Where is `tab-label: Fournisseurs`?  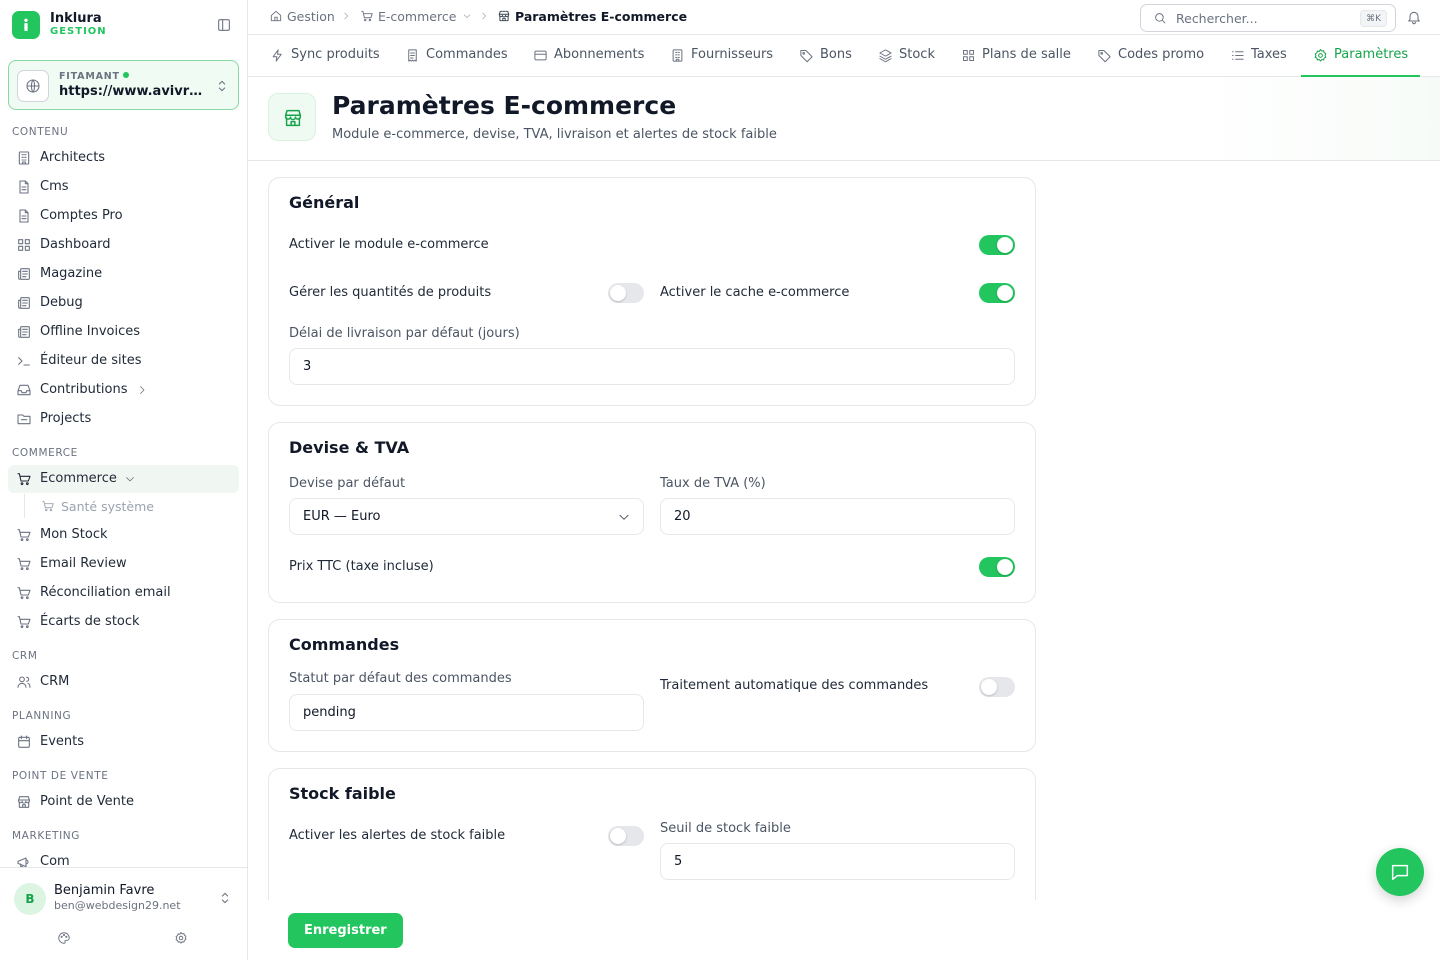
tab-label: Fournisseurs is located at coordinates (732, 54).